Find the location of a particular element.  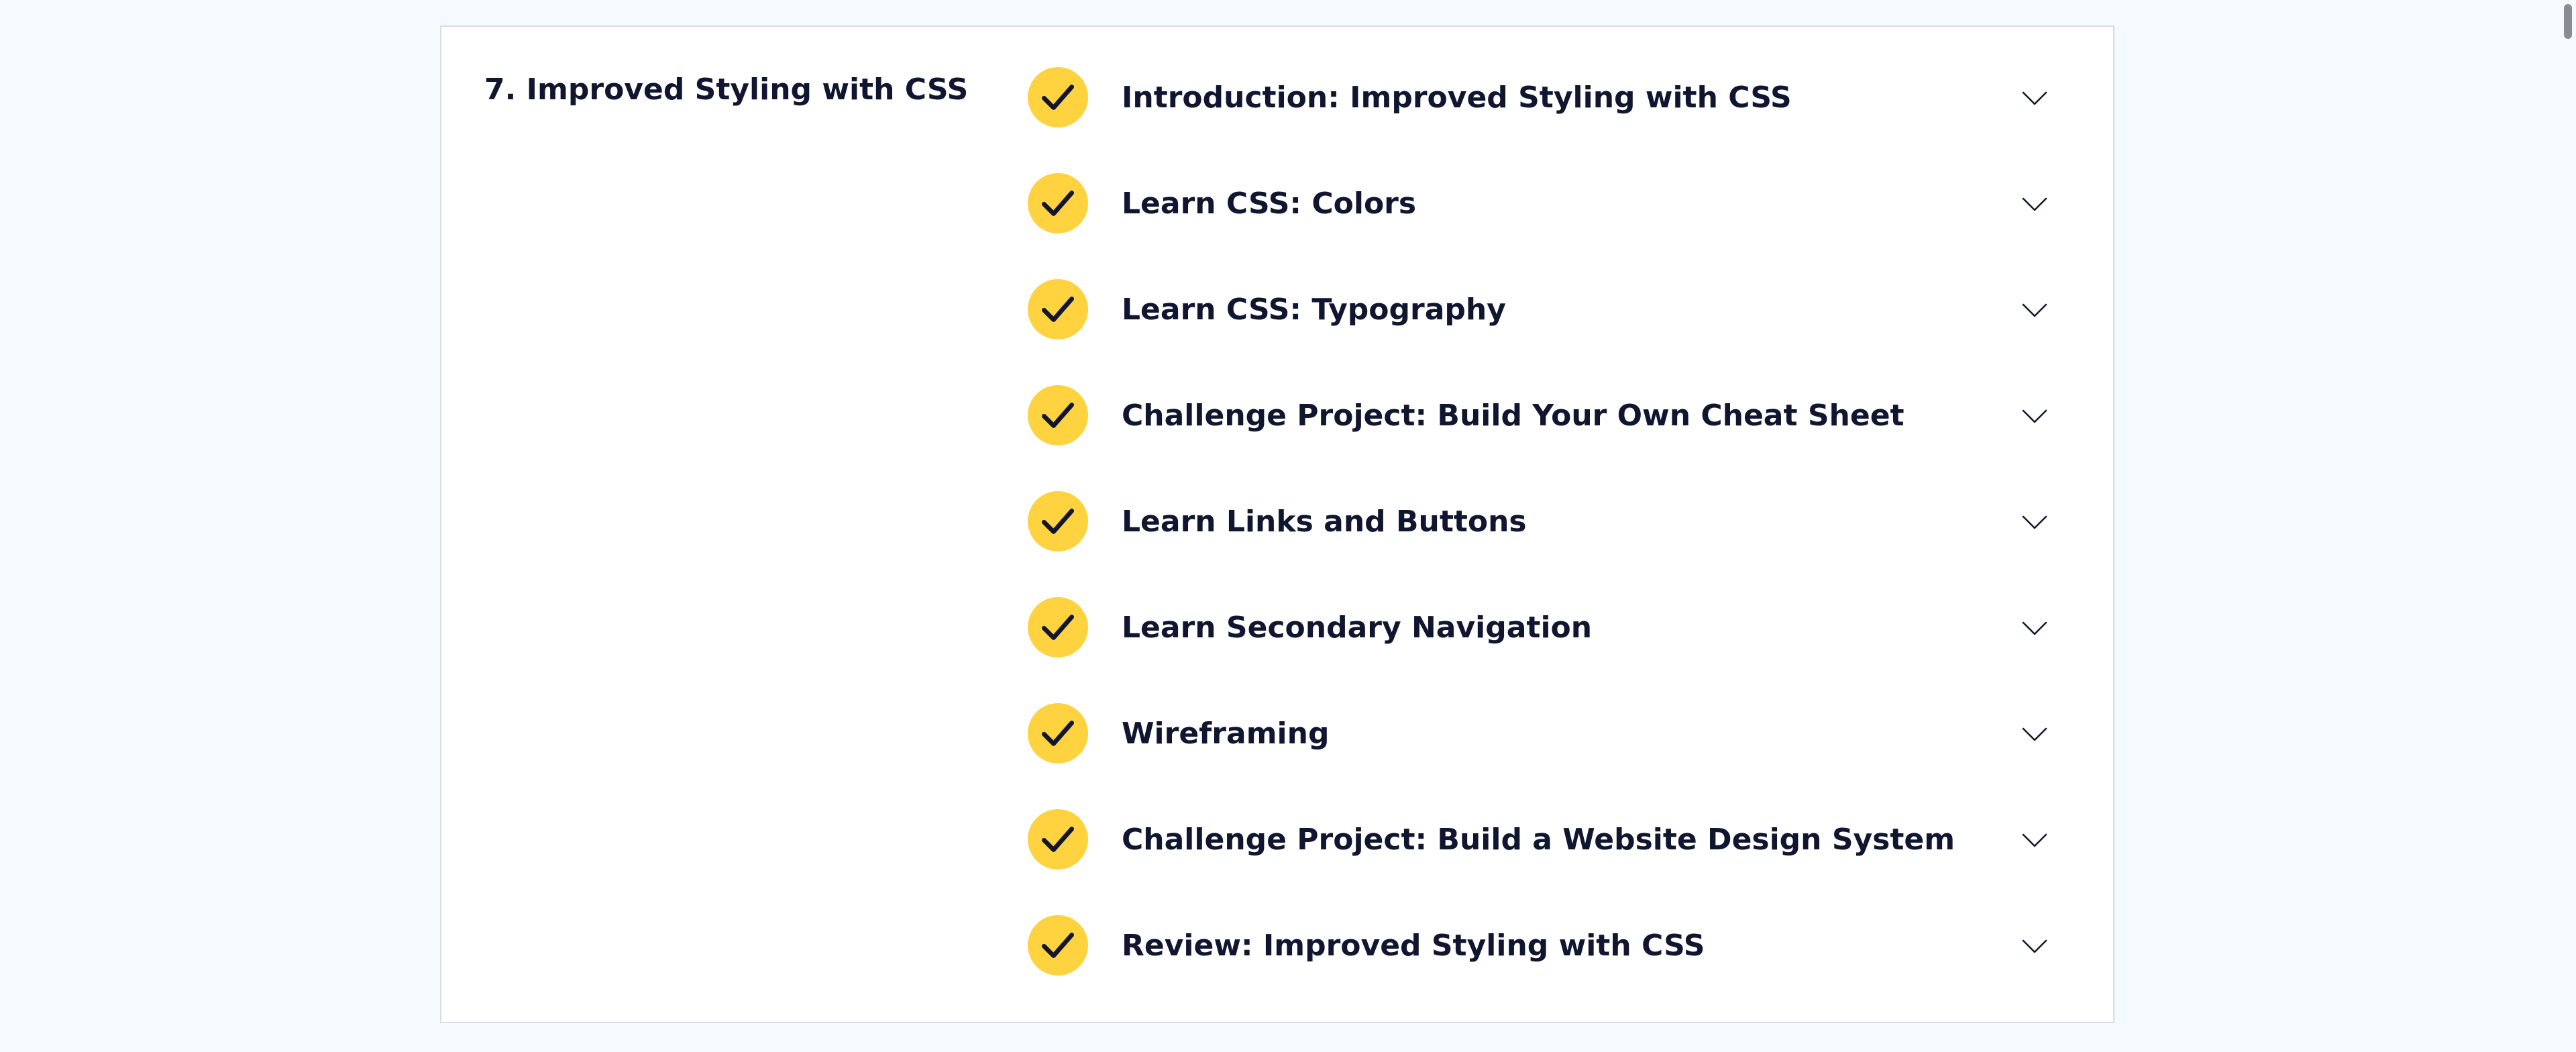

scrollbar-thumb is located at coordinates (2568, 21).